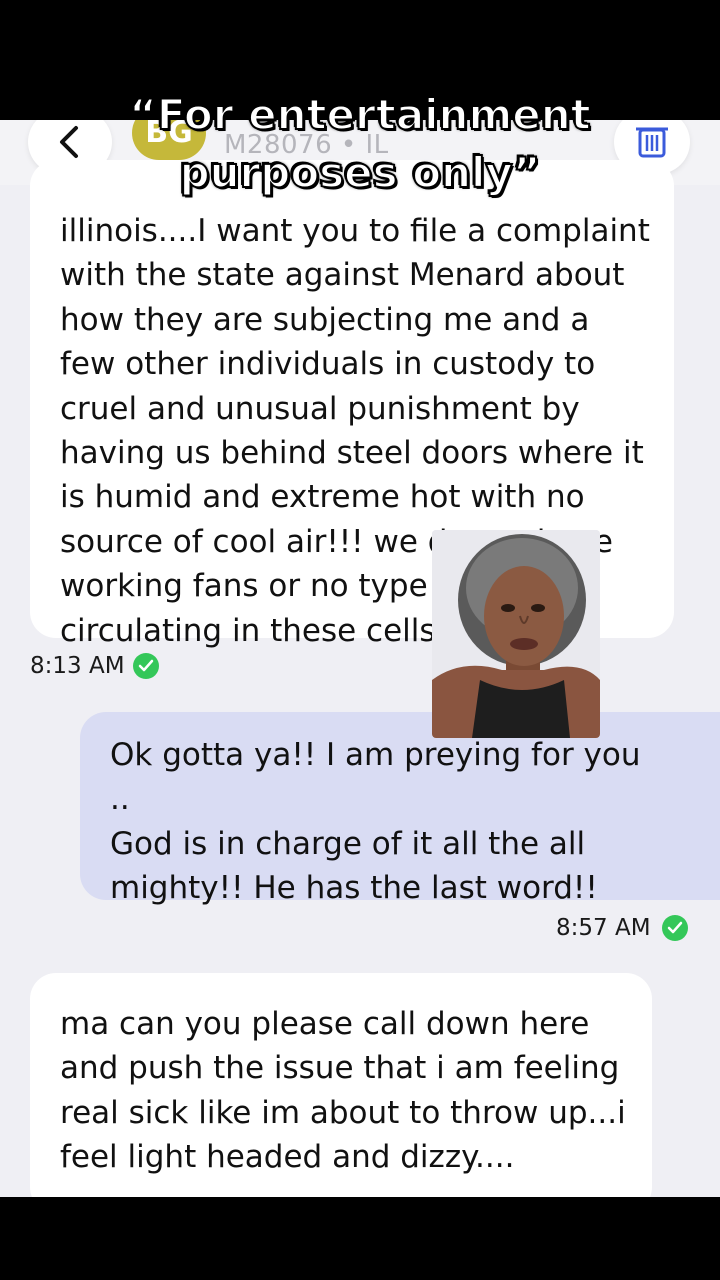 Image resolution: width=720 pixels, height=1280 pixels. I want to click on presenter-portrait, so click(516, 634).